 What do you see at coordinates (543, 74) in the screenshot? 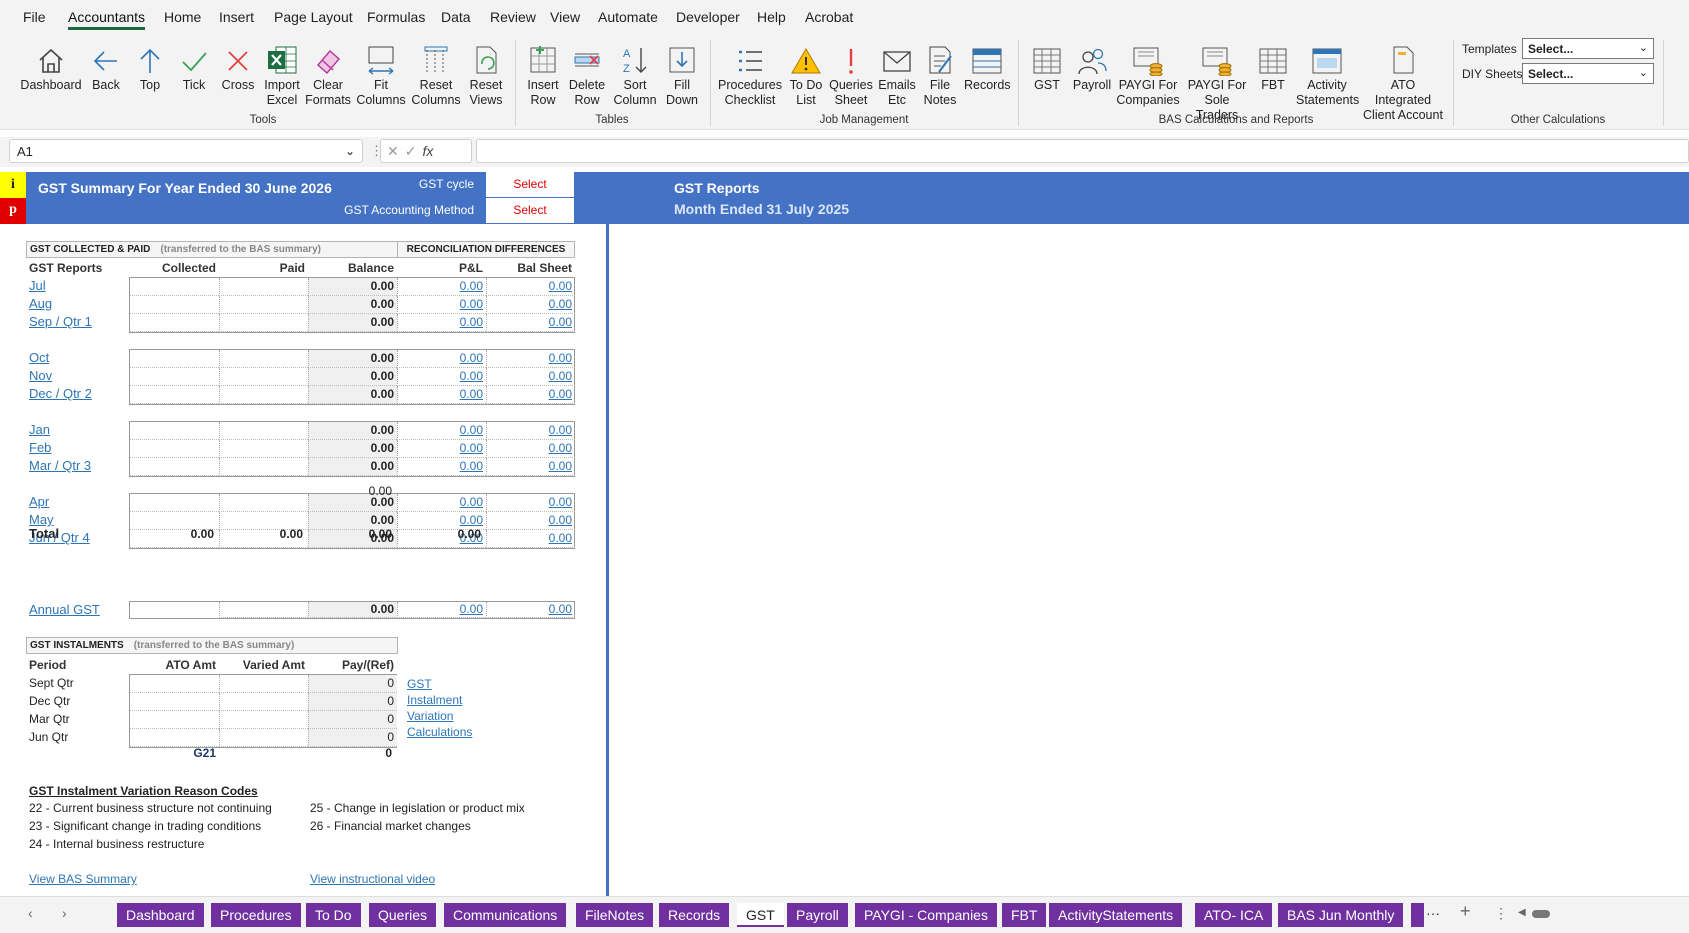
I see `insert-row-button: Insert Row` at bounding box center [543, 74].